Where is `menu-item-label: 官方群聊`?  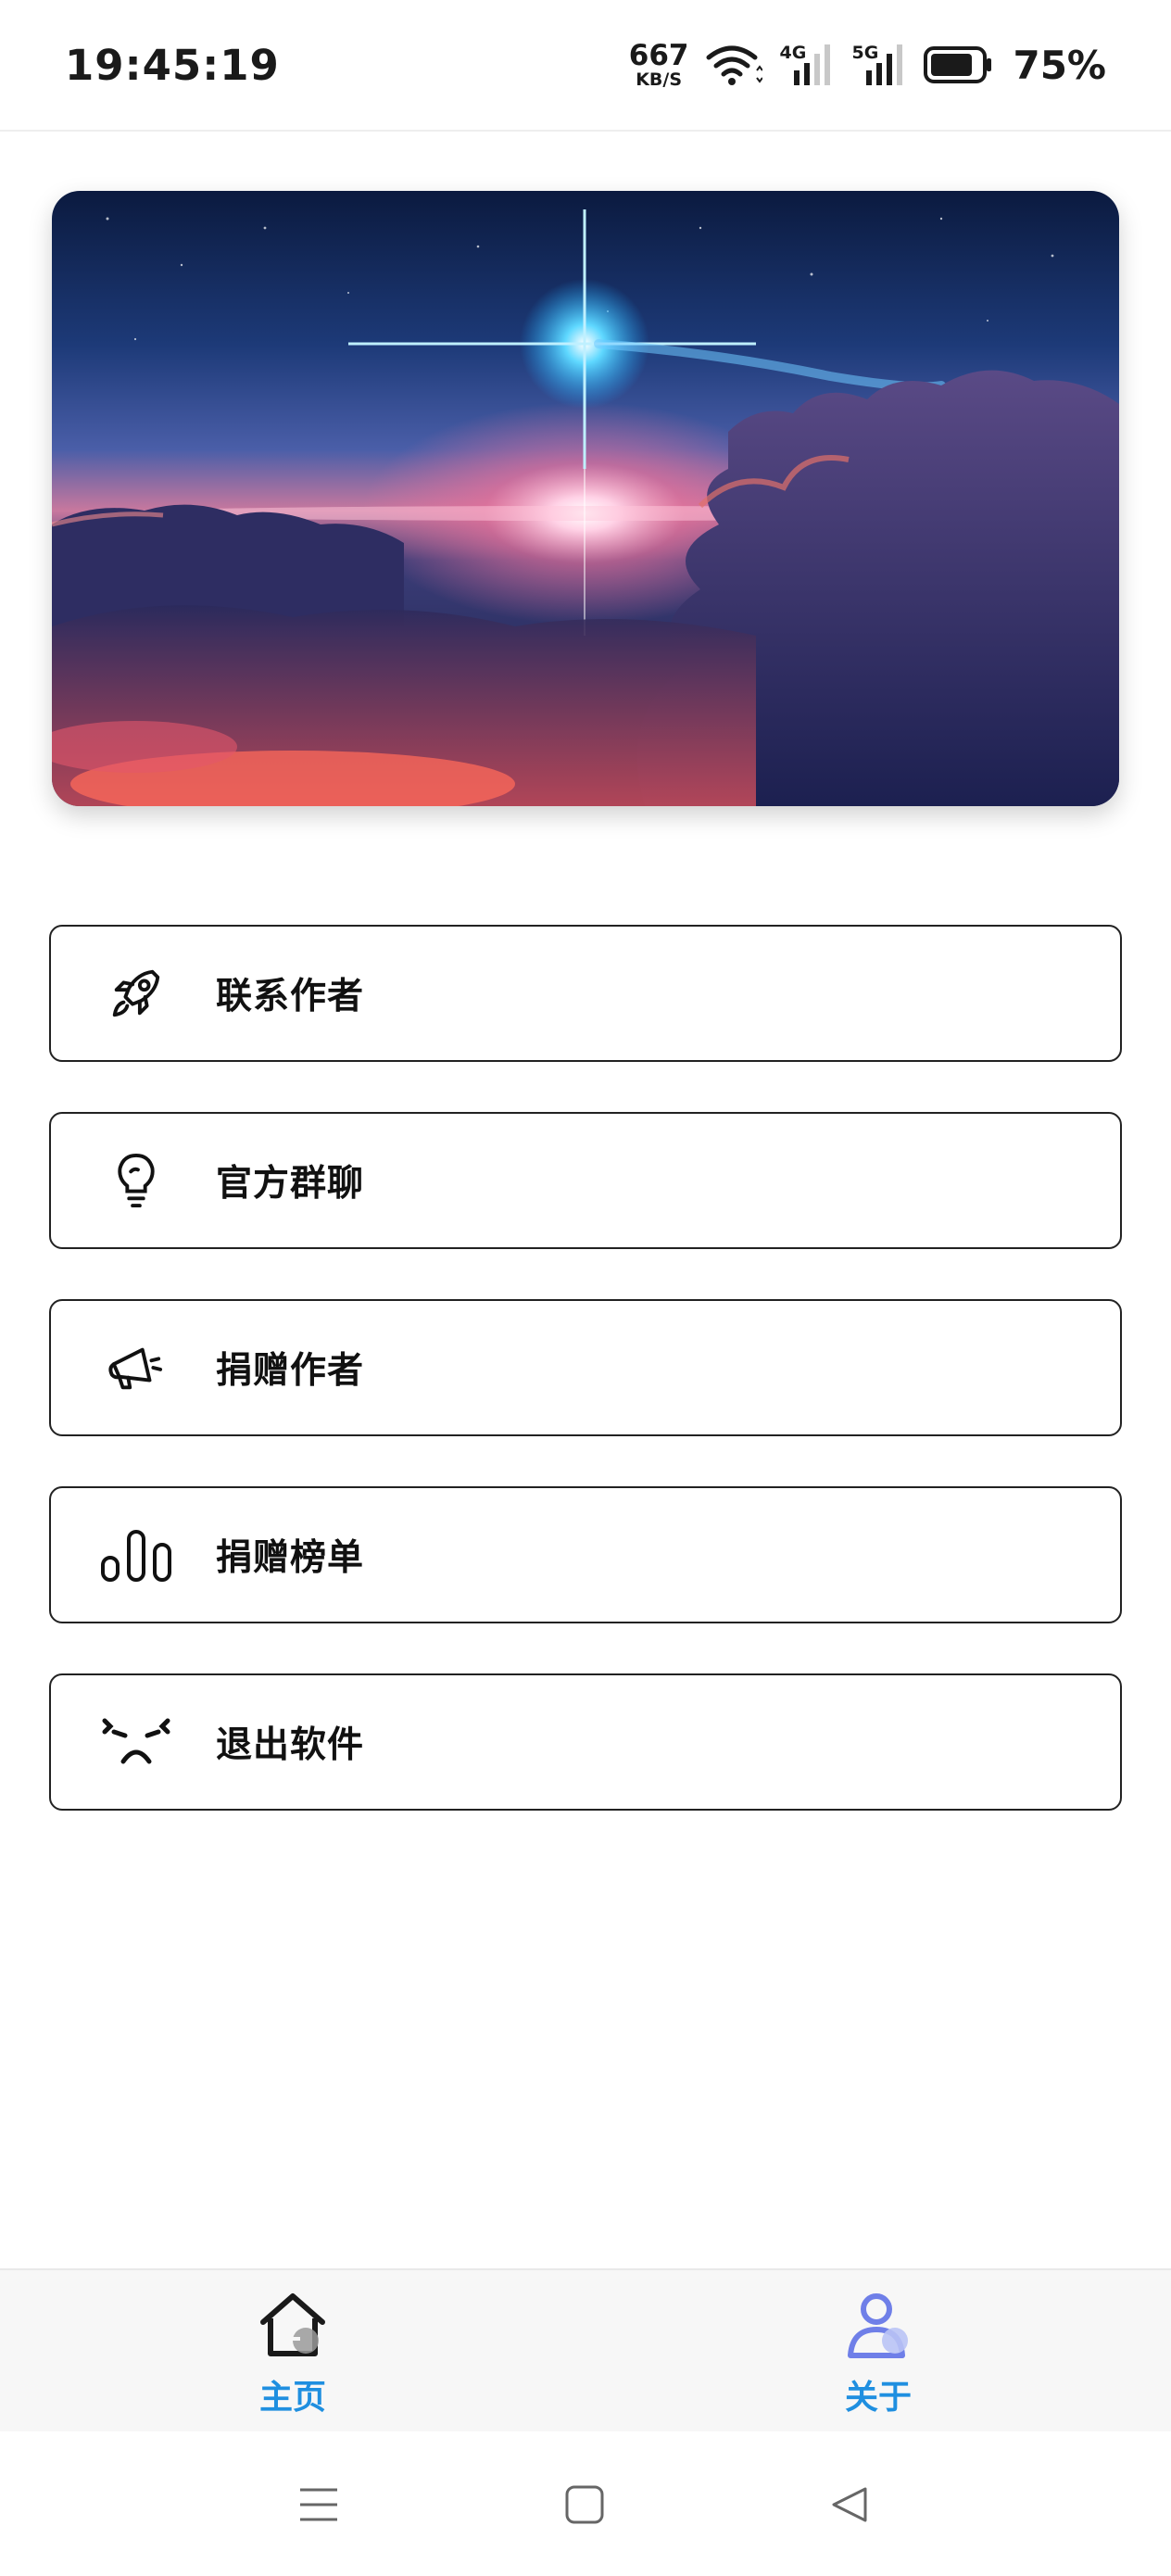
menu-item-label: 官方群聊 is located at coordinates (290, 1184).